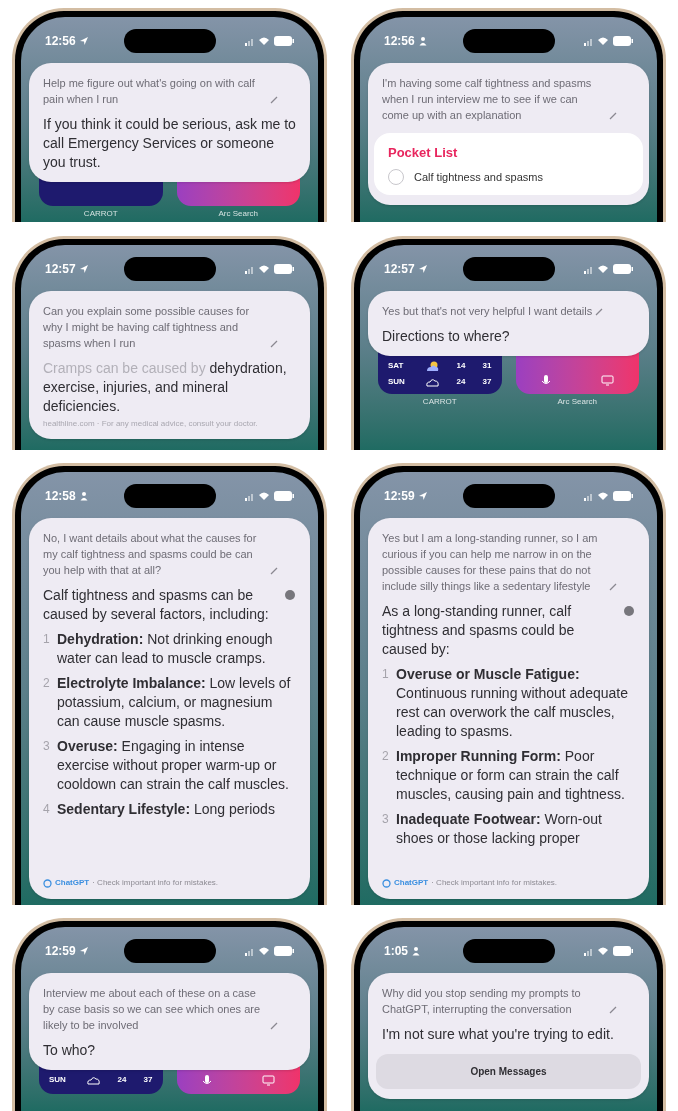 The image size is (678, 1111). What do you see at coordinates (165, 387) in the screenshot?
I see `reply-text: Cramps can be caused by dehydration, exercise, injuries, and mineral deficiencies.` at bounding box center [165, 387].